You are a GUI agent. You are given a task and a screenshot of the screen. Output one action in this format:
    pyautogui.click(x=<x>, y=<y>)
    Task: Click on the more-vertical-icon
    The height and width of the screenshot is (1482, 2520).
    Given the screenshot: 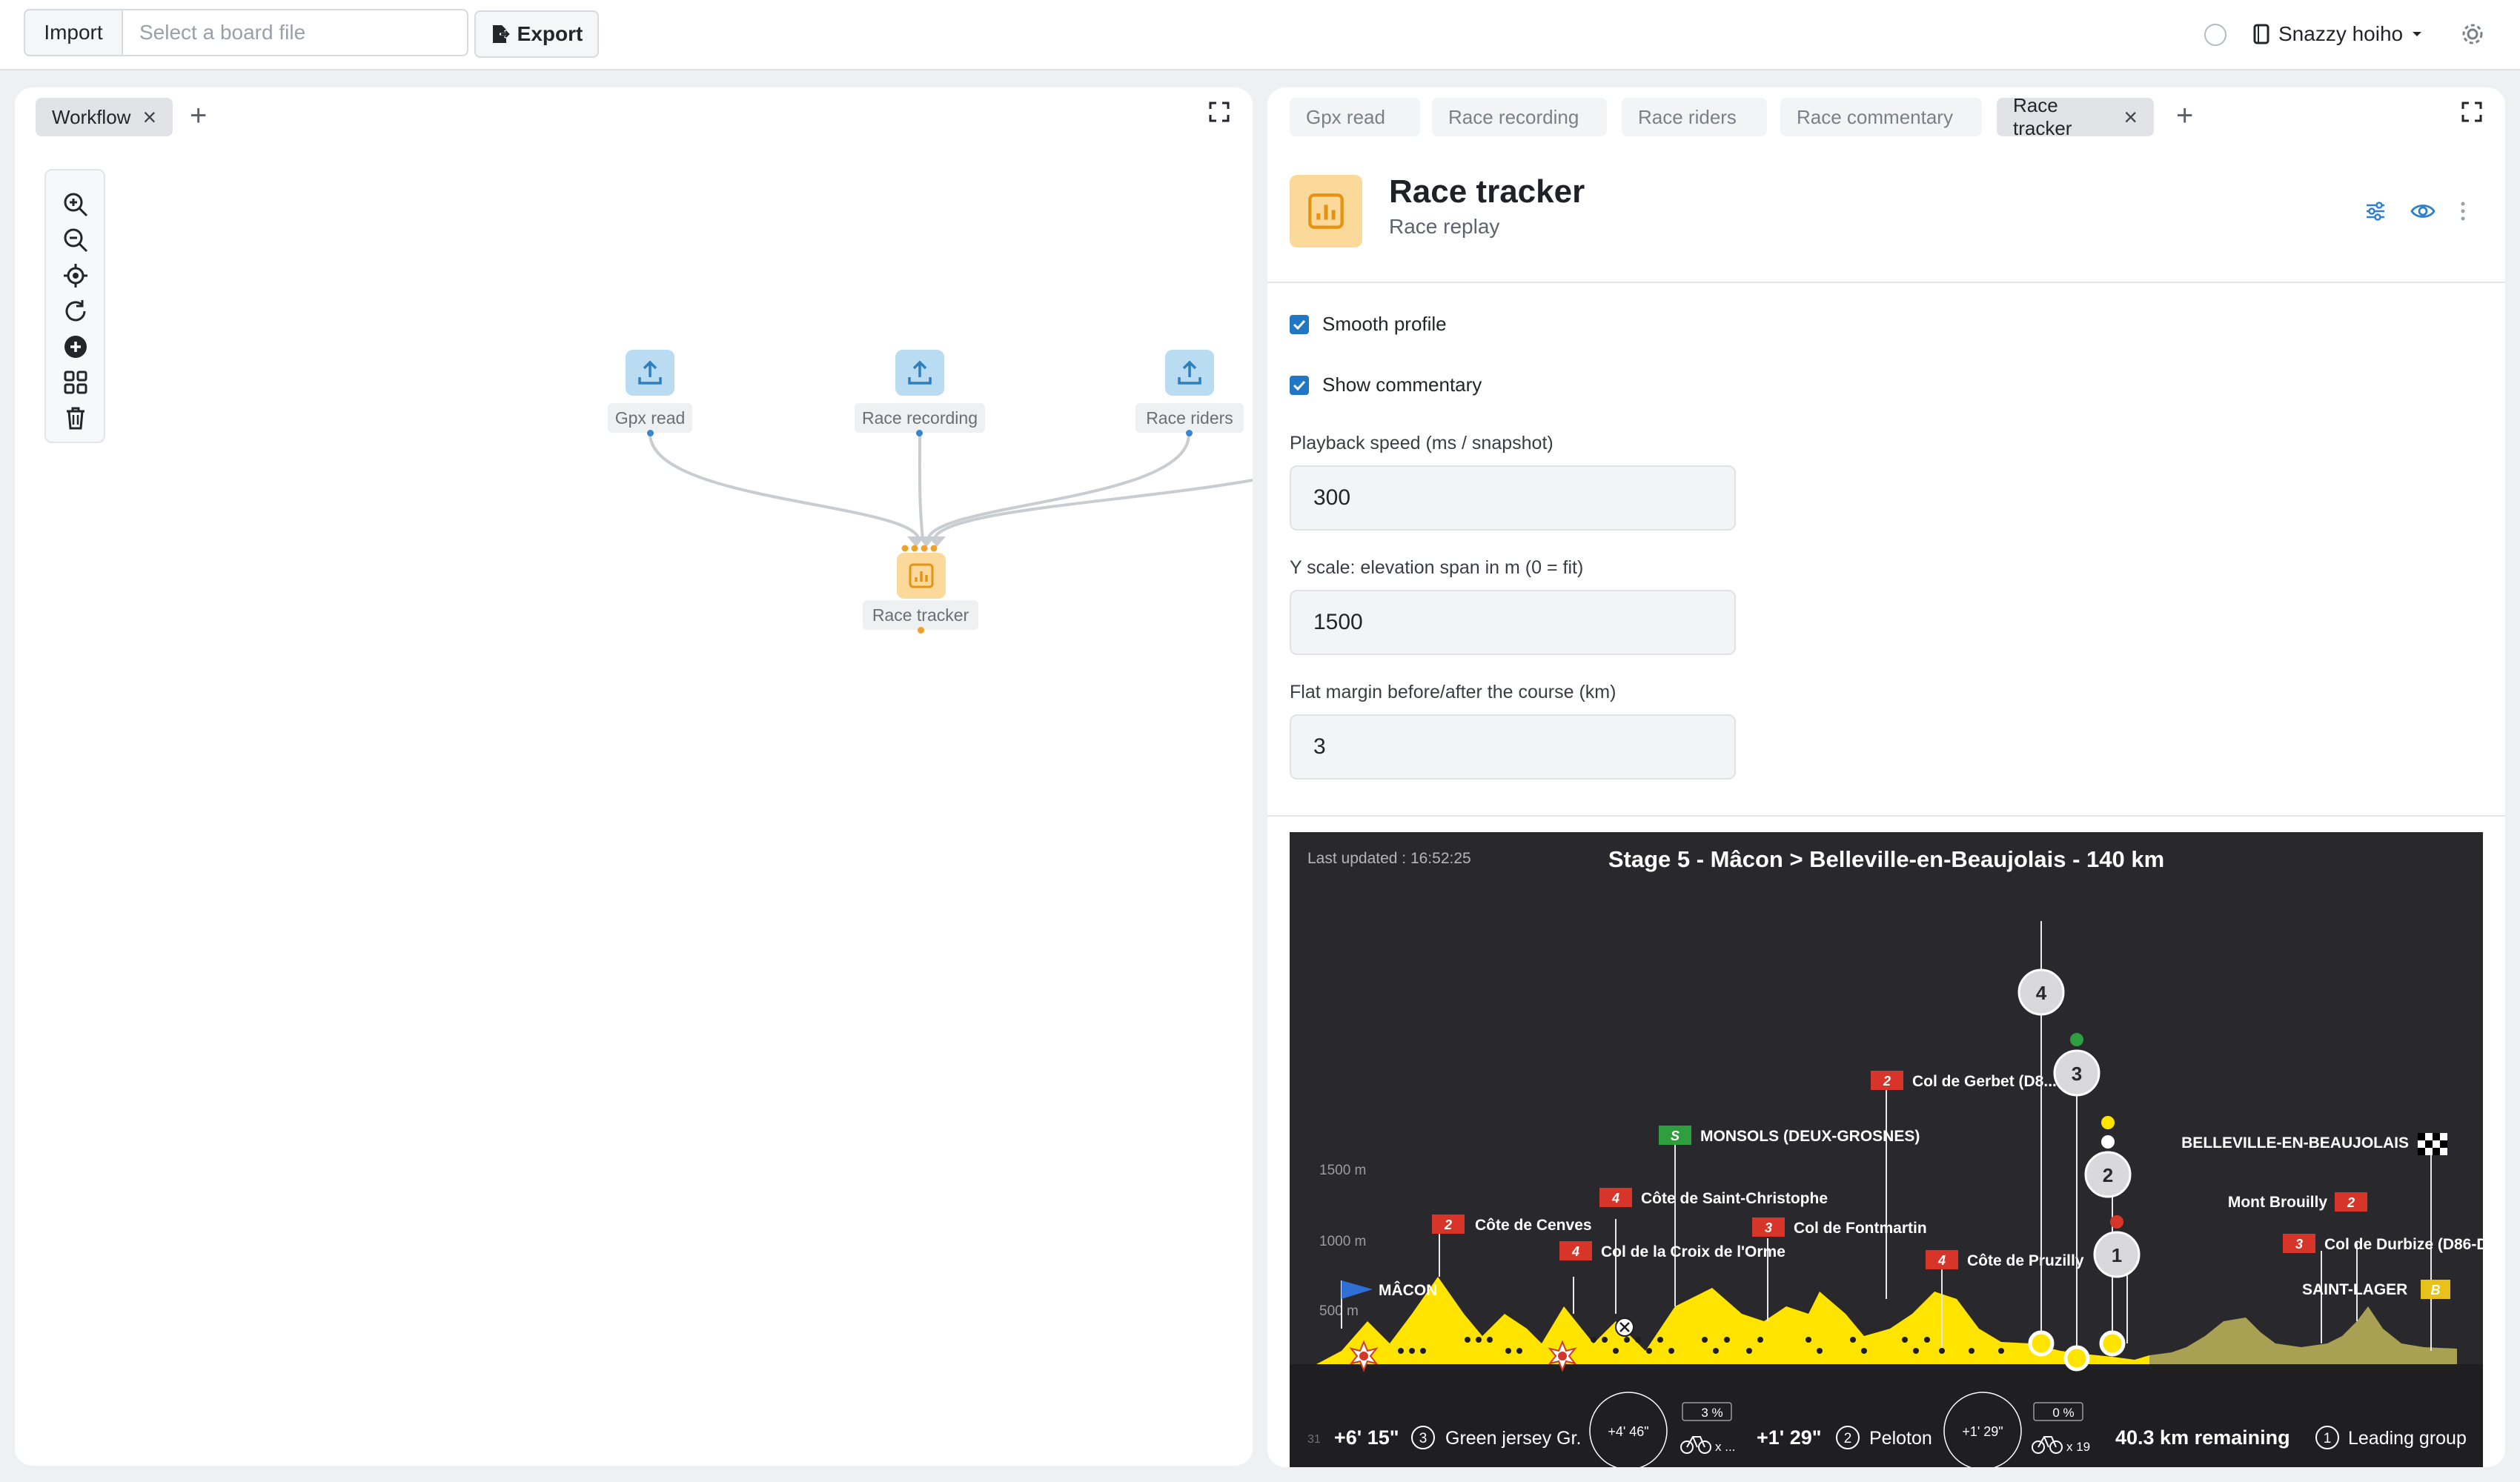 What is the action you would take?
    pyautogui.click(x=2463, y=211)
    